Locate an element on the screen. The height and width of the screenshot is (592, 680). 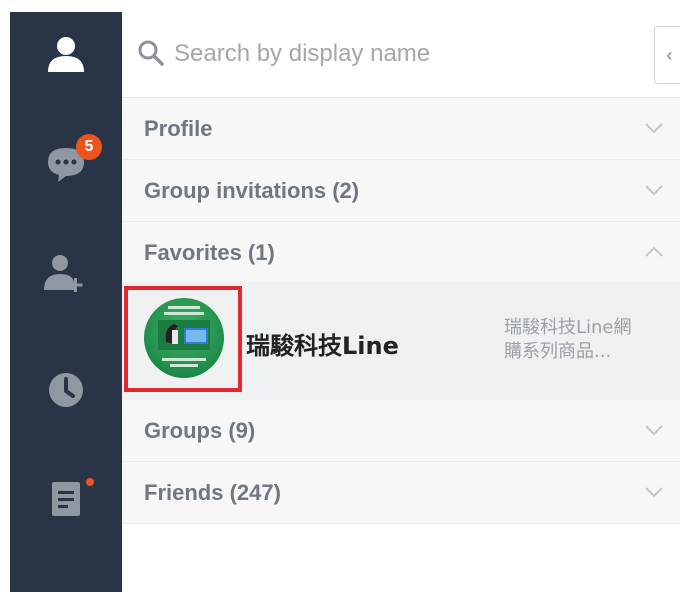
add-friend-icon is located at coordinates (63, 273).